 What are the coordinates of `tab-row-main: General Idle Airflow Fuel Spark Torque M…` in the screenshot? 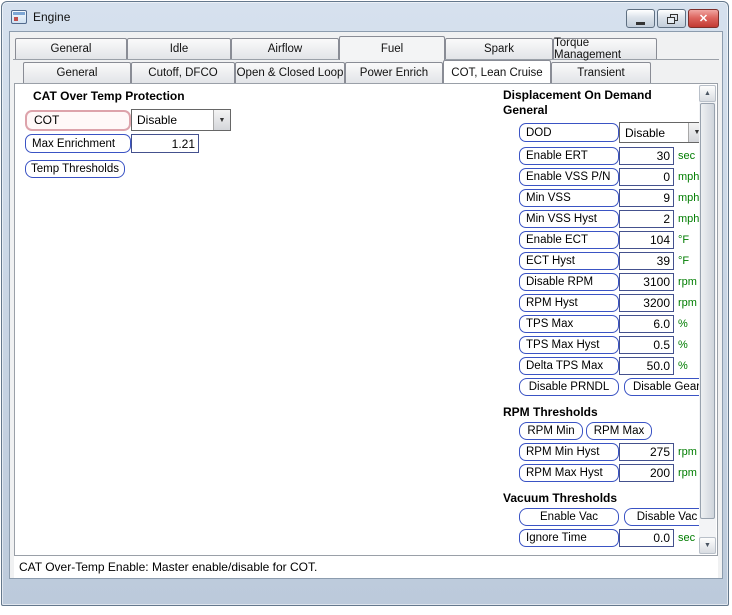 It's located at (336, 48).